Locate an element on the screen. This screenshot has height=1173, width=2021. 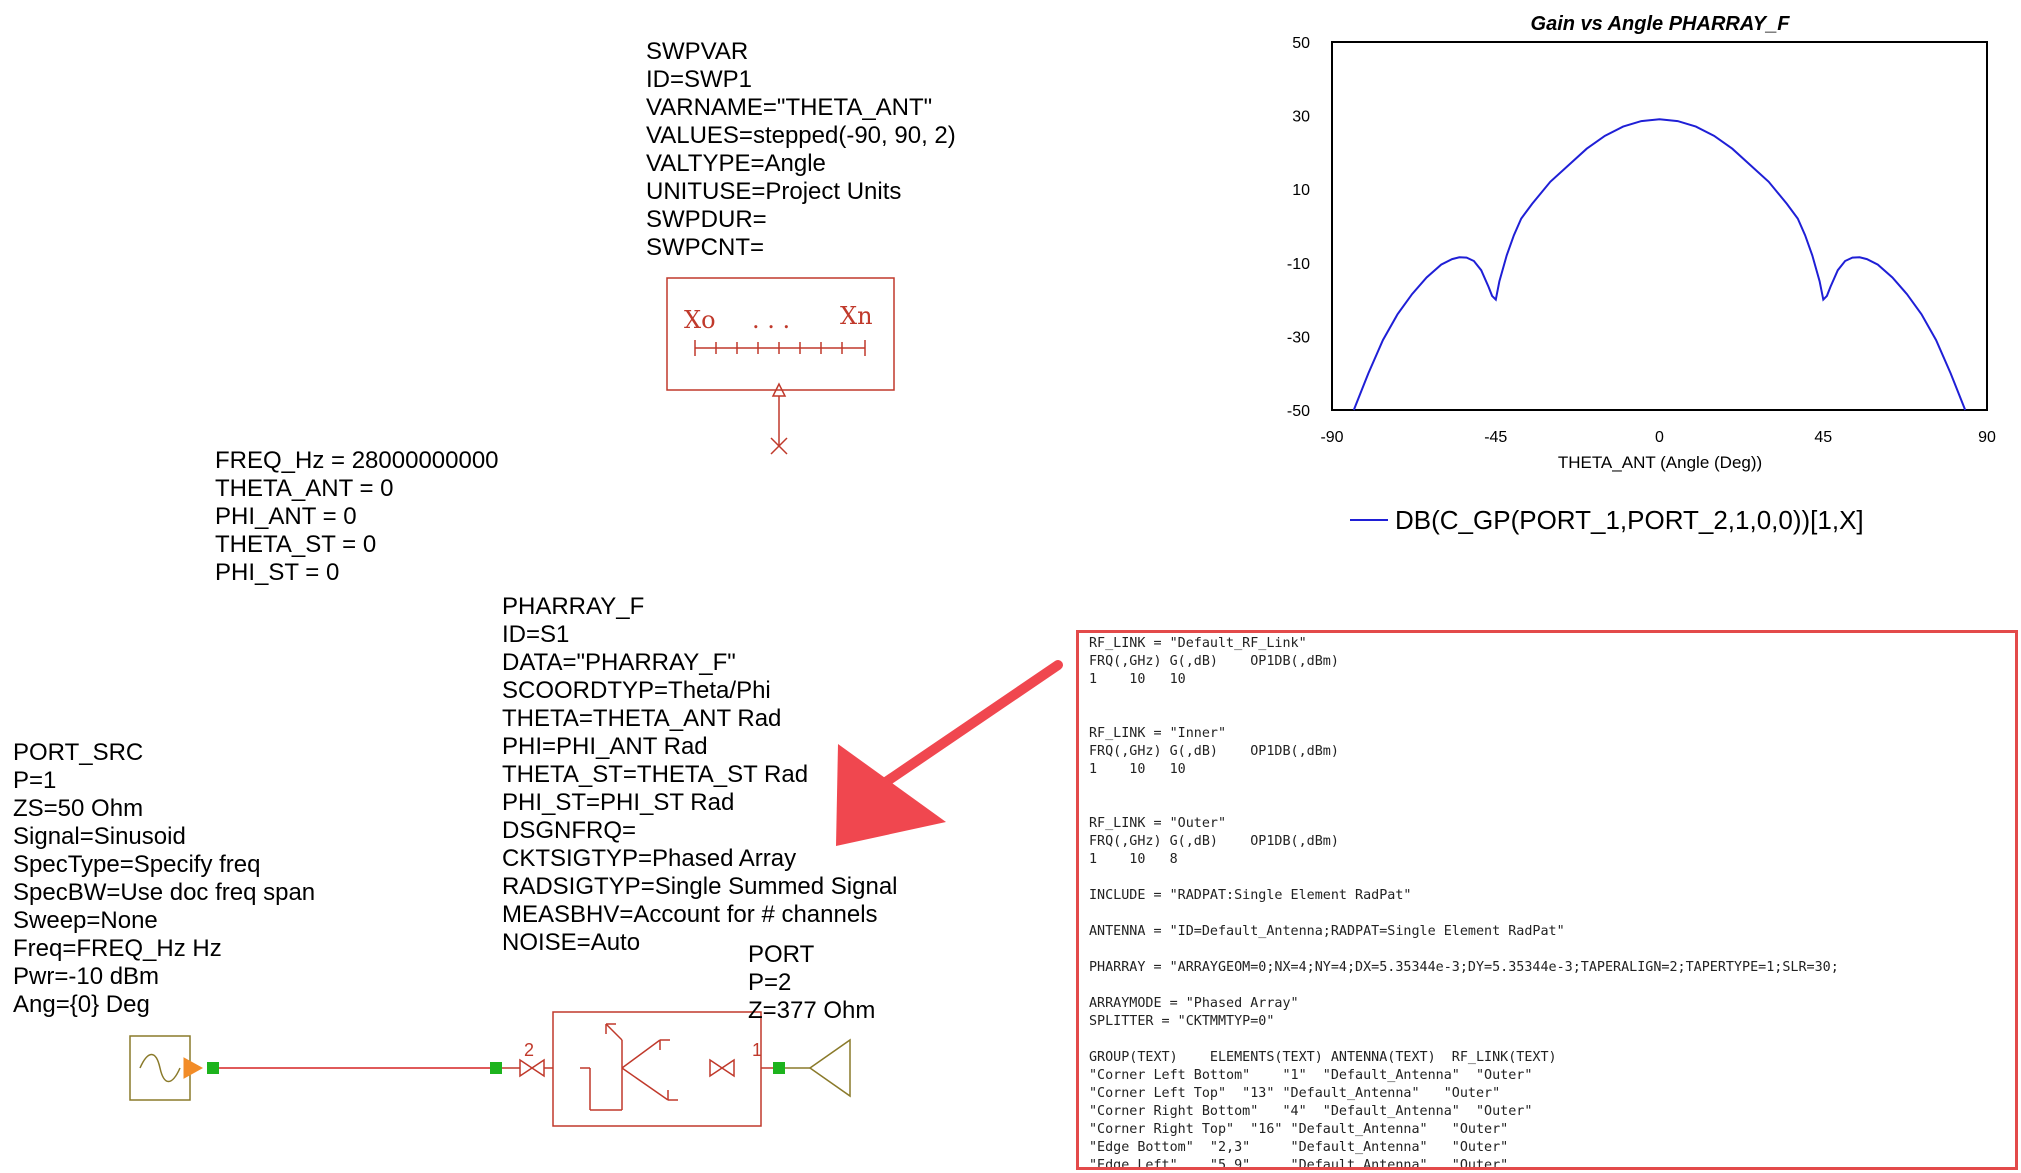
series-line is located at coordinates (1659, 264).